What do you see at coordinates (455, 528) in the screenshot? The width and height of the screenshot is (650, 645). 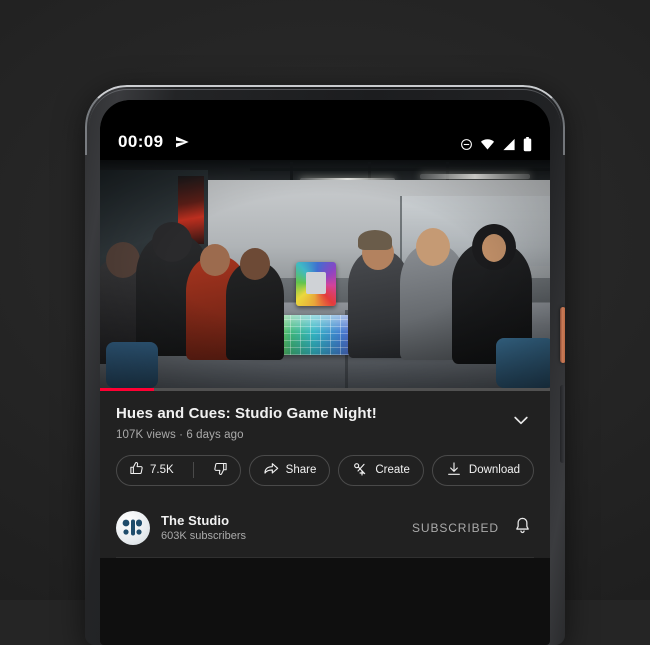 I see `subscribe-button: SUBSCRIBED` at bounding box center [455, 528].